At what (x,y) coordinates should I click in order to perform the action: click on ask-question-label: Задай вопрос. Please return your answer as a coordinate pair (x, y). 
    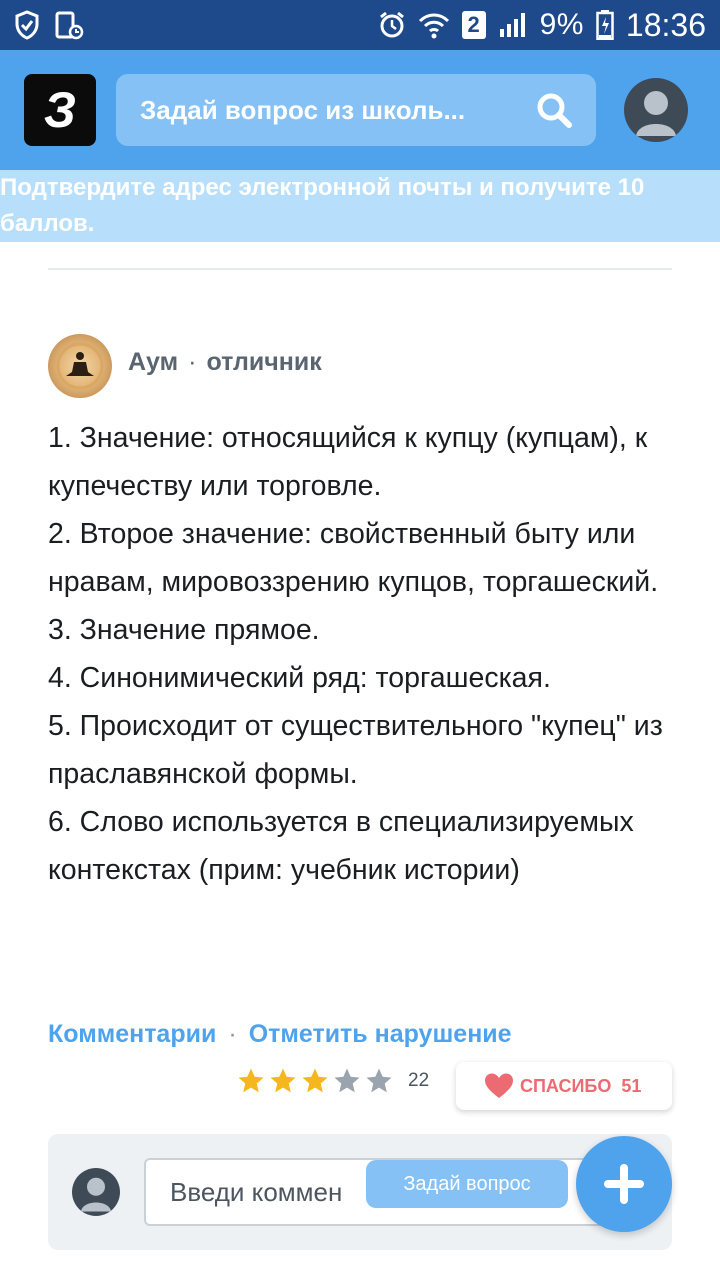
    Looking at the image, I should click on (467, 1183).